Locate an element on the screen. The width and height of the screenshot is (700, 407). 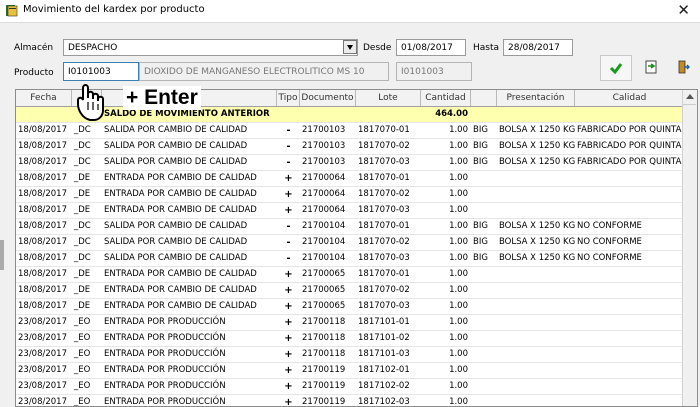
cell-documento: 21700103 is located at coordinates (324, 162).